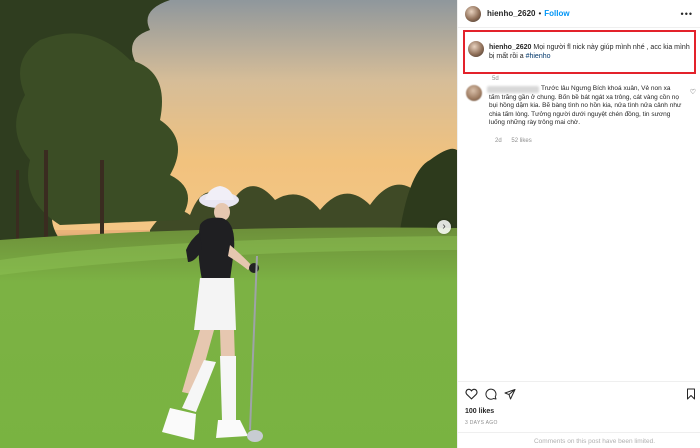 This screenshot has height=448, width=700. I want to click on comment-avatar-blurred, so click(474, 93).